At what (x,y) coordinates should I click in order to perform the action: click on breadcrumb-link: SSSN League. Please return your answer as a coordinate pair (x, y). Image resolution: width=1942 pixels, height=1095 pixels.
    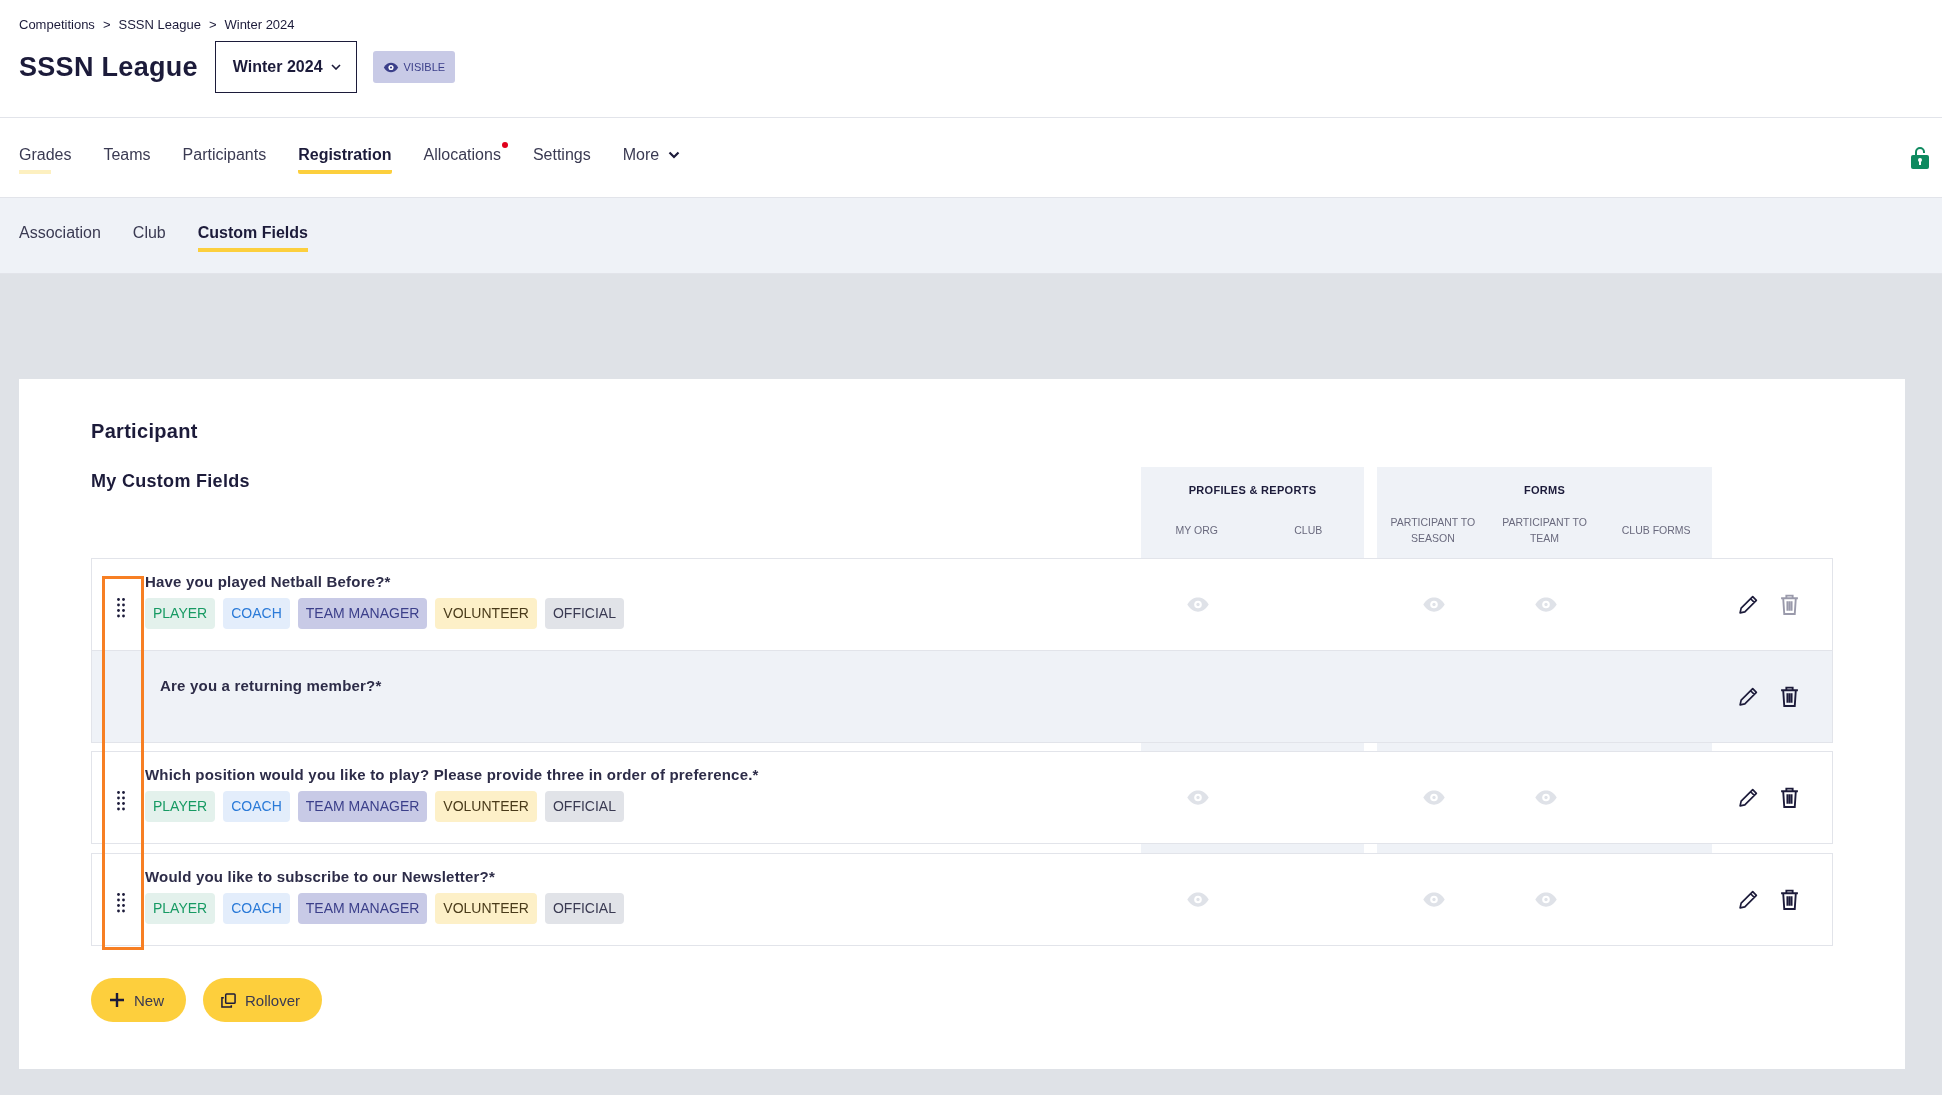
    Looking at the image, I should click on (159, 24).